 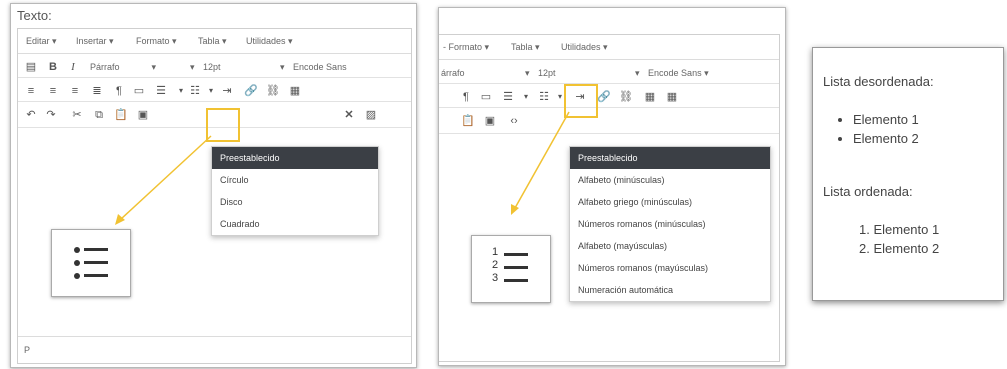 What do you see at coordinates (878, 81) in the screenshot?
I see `unordered-list-title: Lista desordenada:` at bounding box center [878, 81].